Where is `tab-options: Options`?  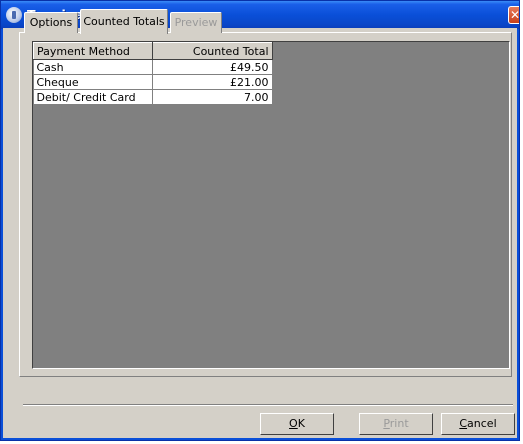
tab-options: Options is located at coordinates (51, 22).